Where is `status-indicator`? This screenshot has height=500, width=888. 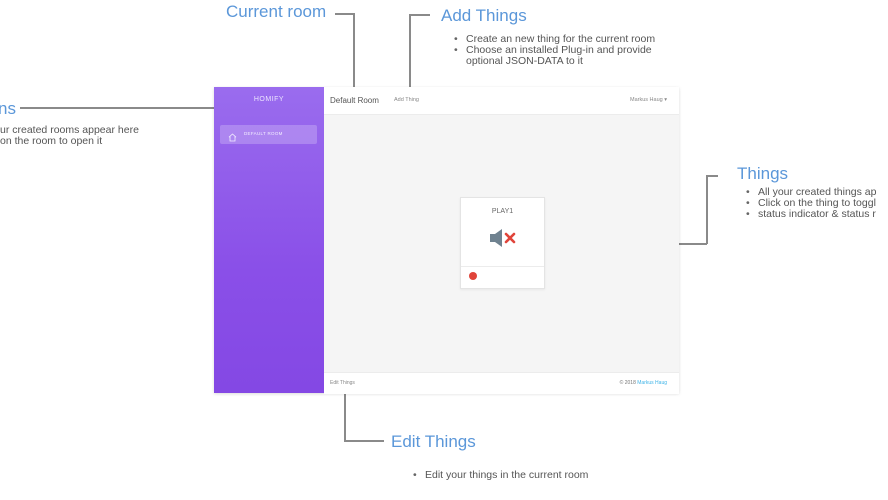
status-indicator is located at coordinates (473, 276).